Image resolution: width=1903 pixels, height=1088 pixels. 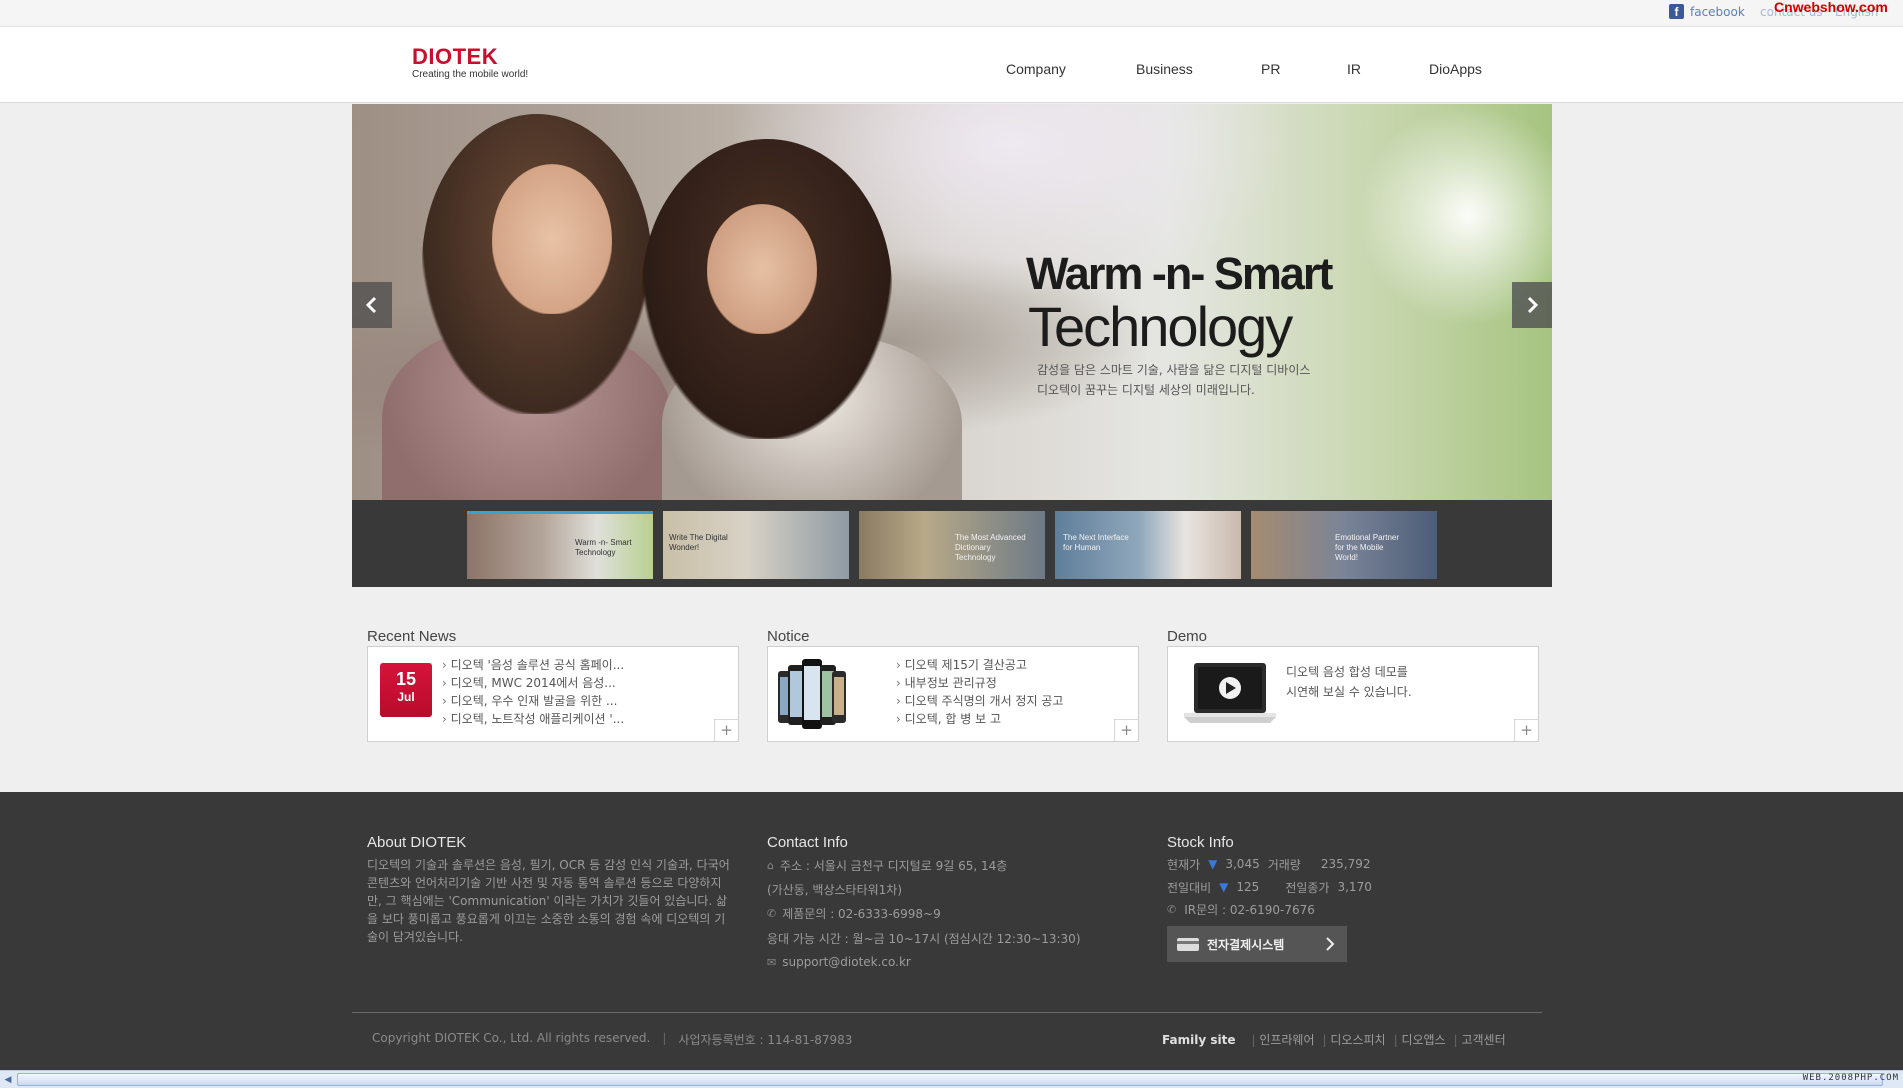 What do you see at coordinates (1179, 273) in the screenshot?
I see `hero-headline: Warm -n- Smart` at bounding box center [1179, 273].